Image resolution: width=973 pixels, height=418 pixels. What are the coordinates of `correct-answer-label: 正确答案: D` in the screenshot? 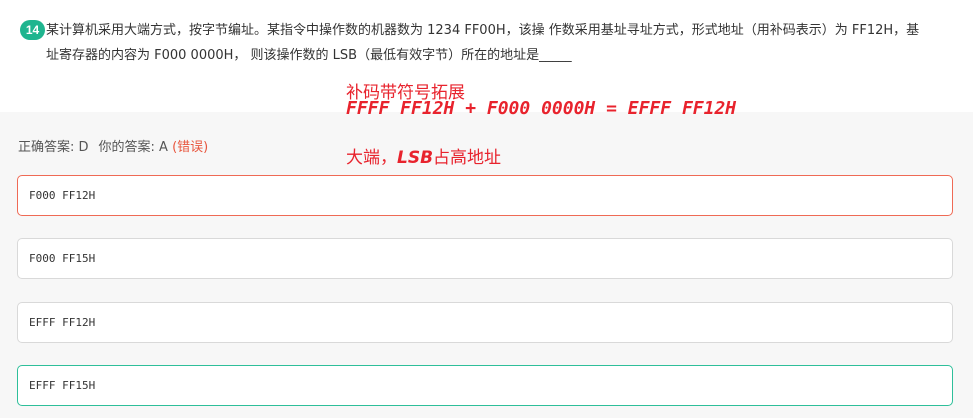 It's located at (53, 147).